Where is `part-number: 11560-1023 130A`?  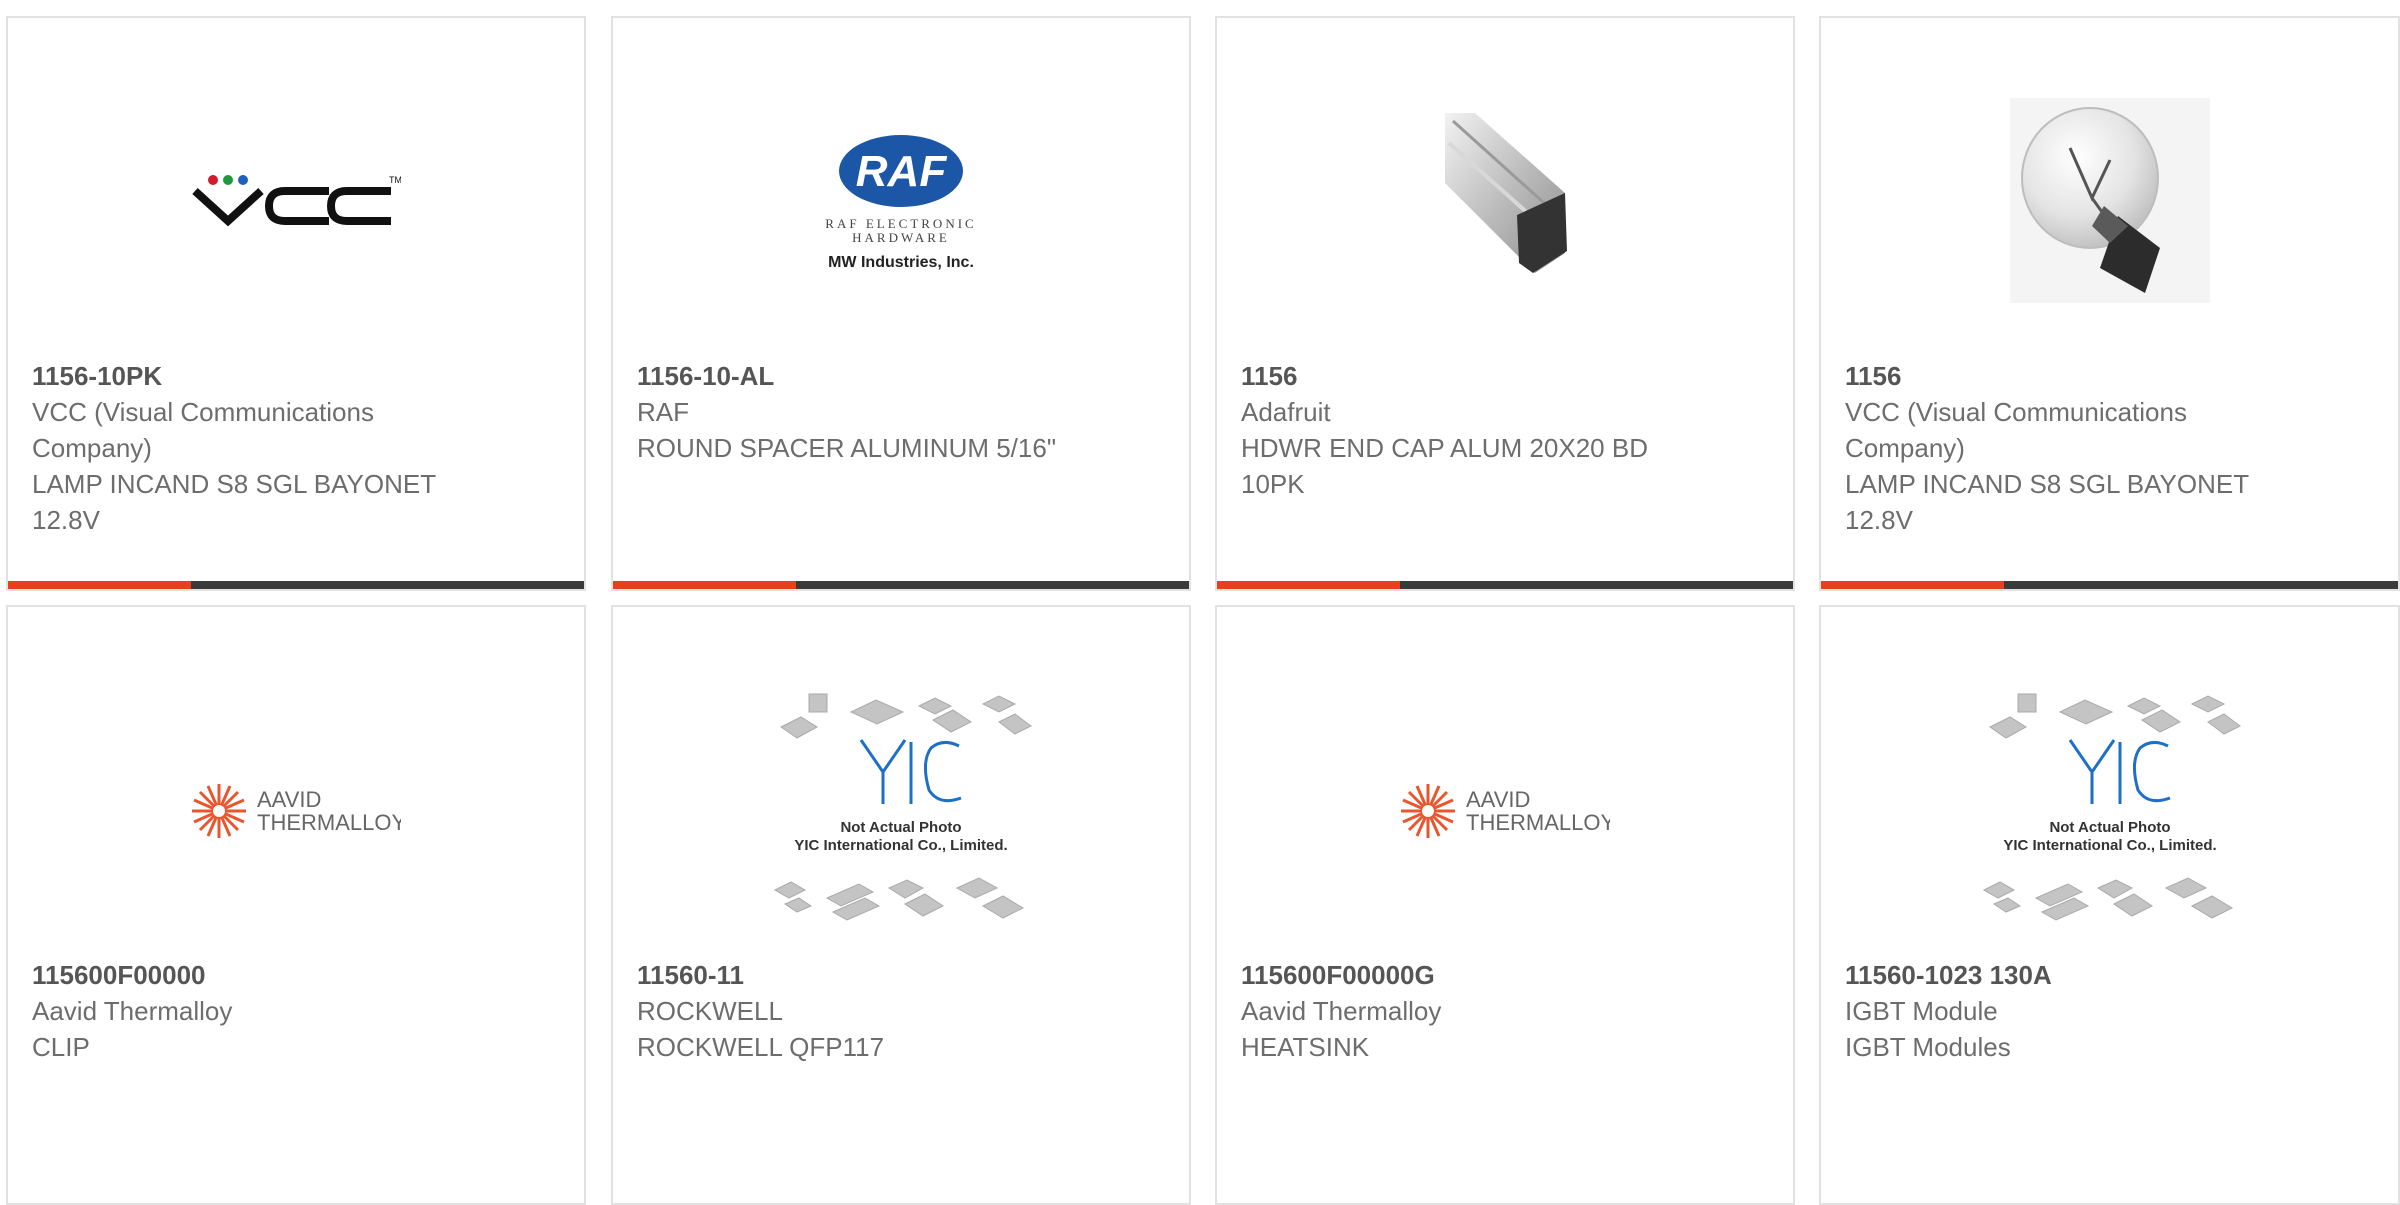
part-number: 11560-1023 130A is located at coordinates (2109, 975).